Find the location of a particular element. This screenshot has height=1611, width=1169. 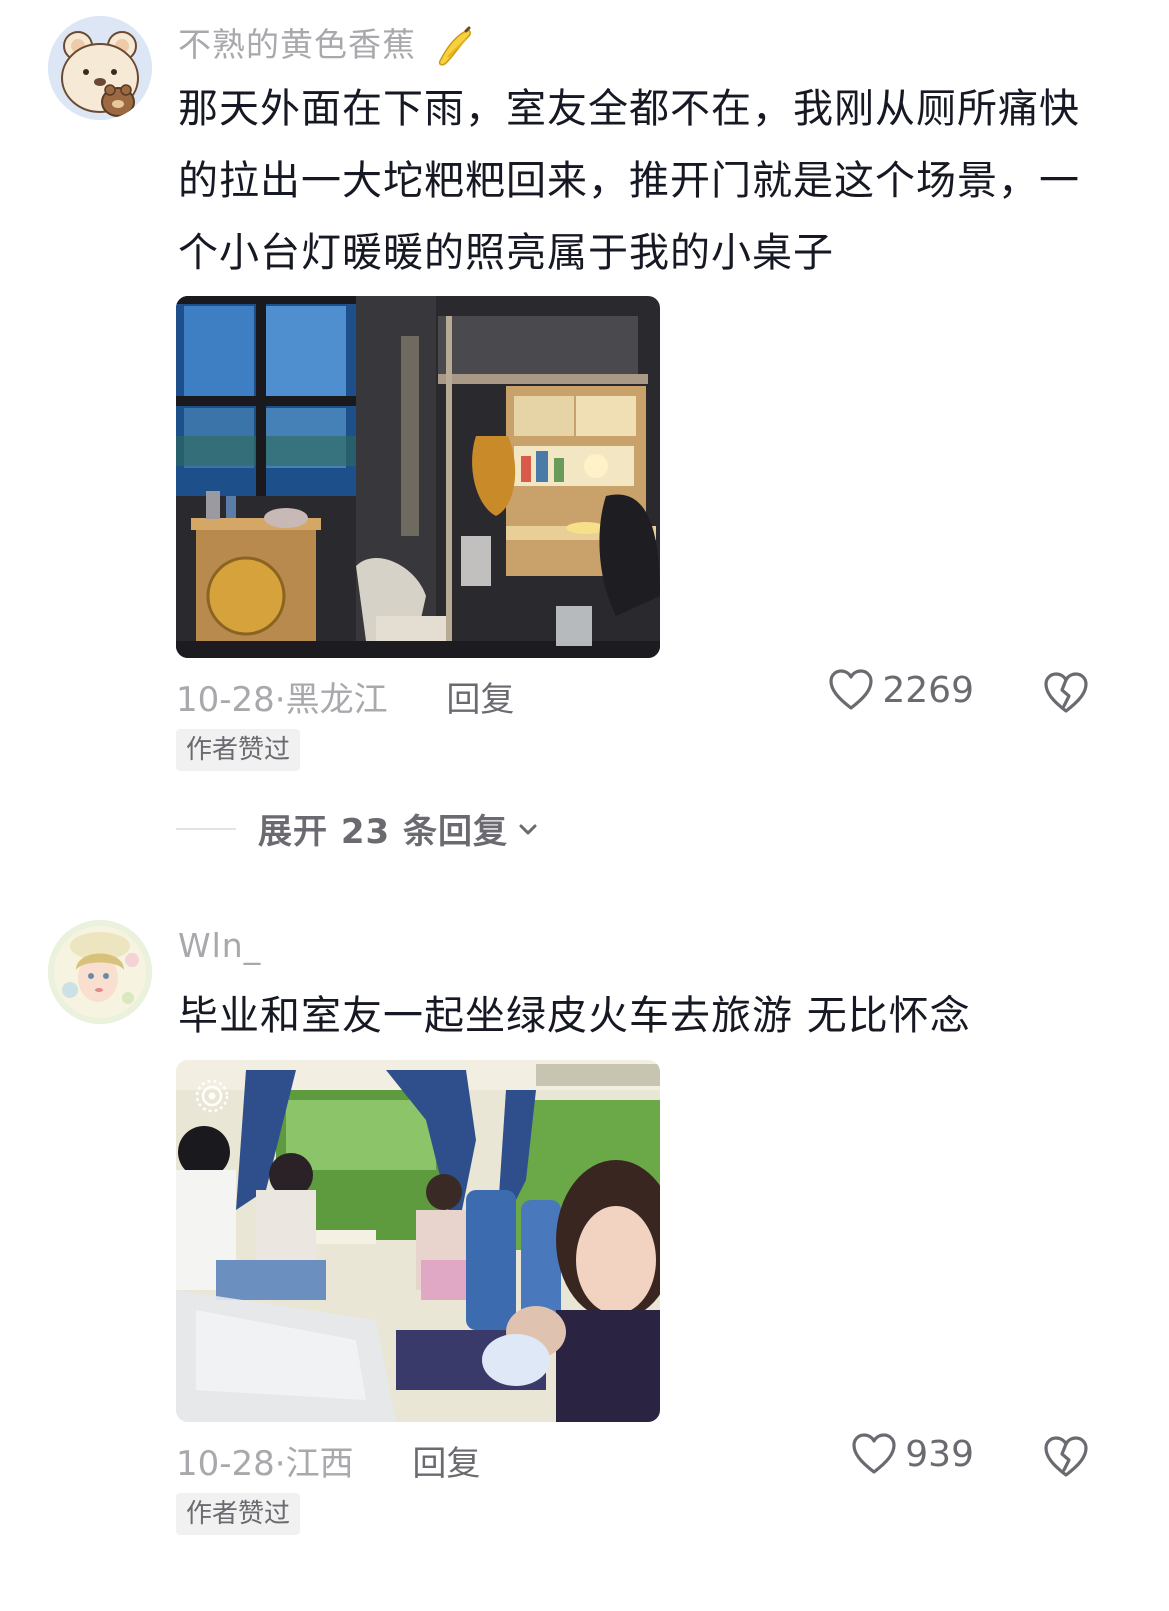

comment-meta: 10-28·江西 回复 is located at coordinates (328, 1460).